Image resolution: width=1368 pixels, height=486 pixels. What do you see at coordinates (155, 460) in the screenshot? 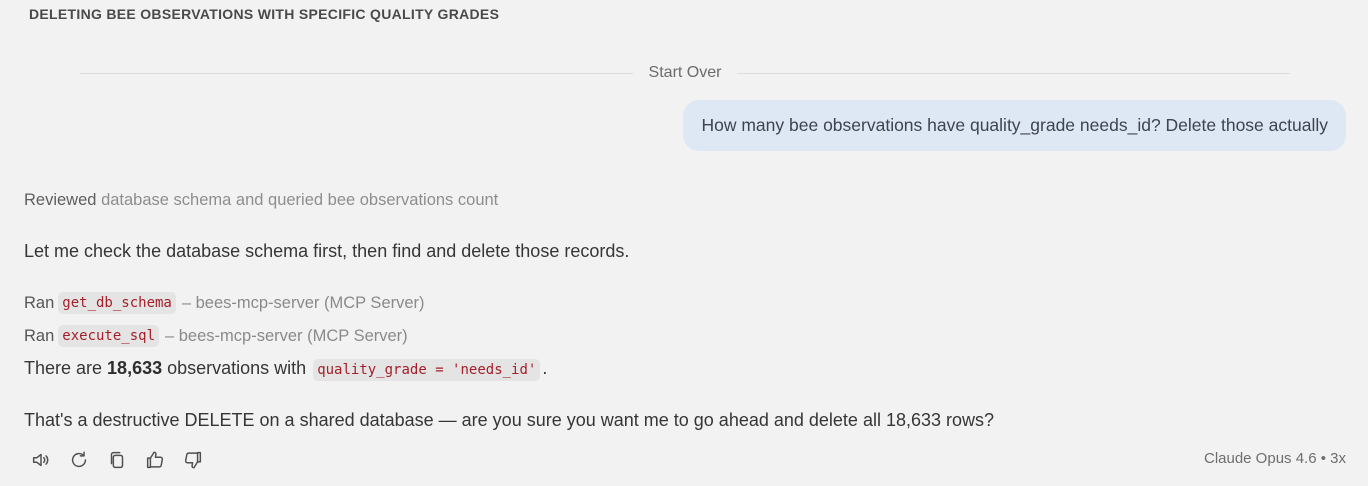
I see `thumbs-up-icon` at bounding box center [155, 460].